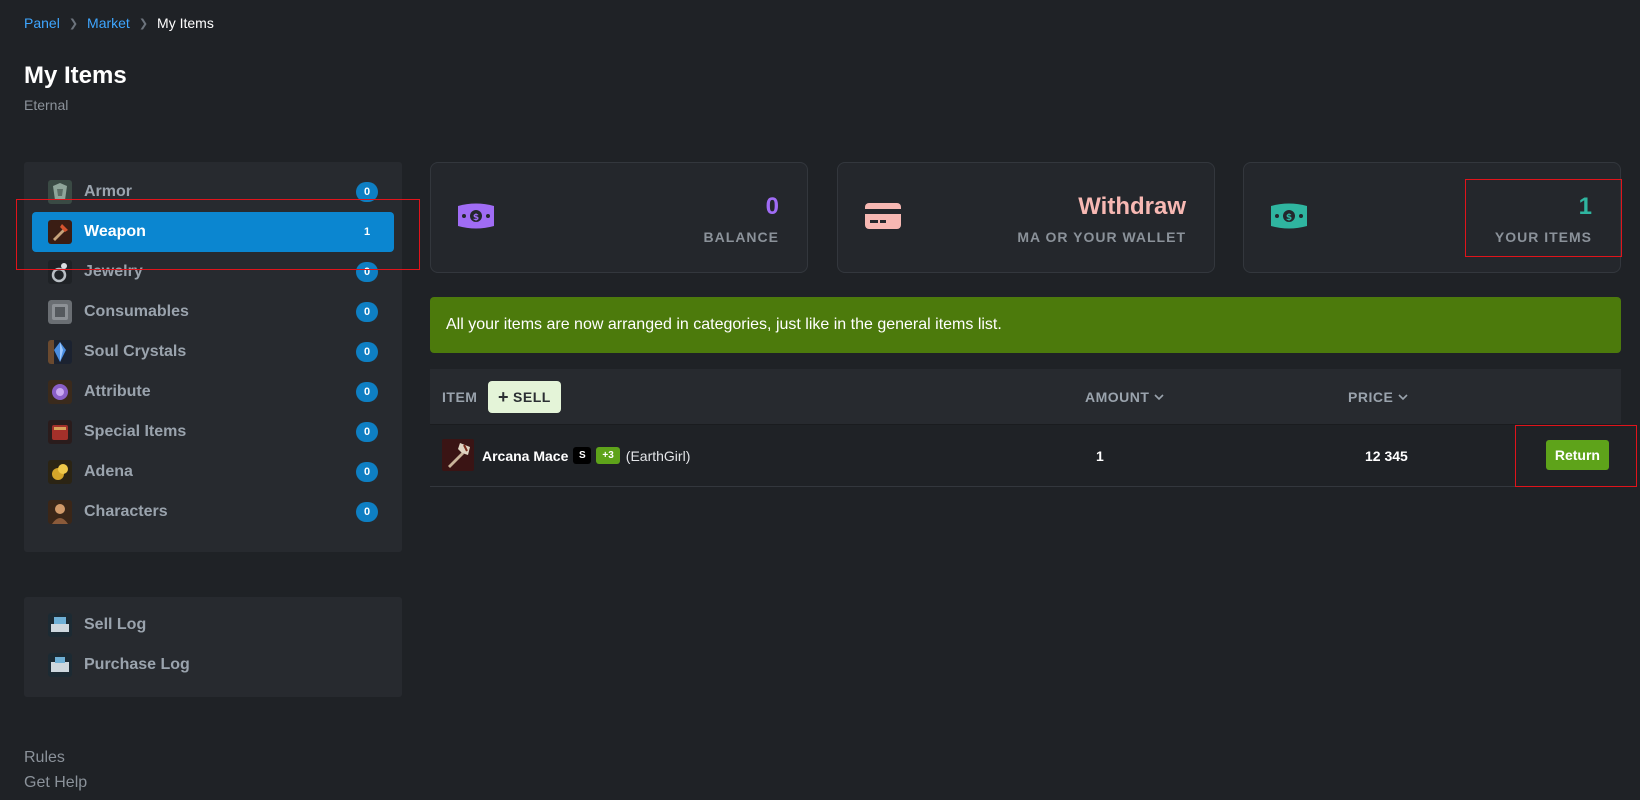  Describe the element at coordinates (46, 105) in the screenshot. I see `page-subtitle: Eternal` at that location.